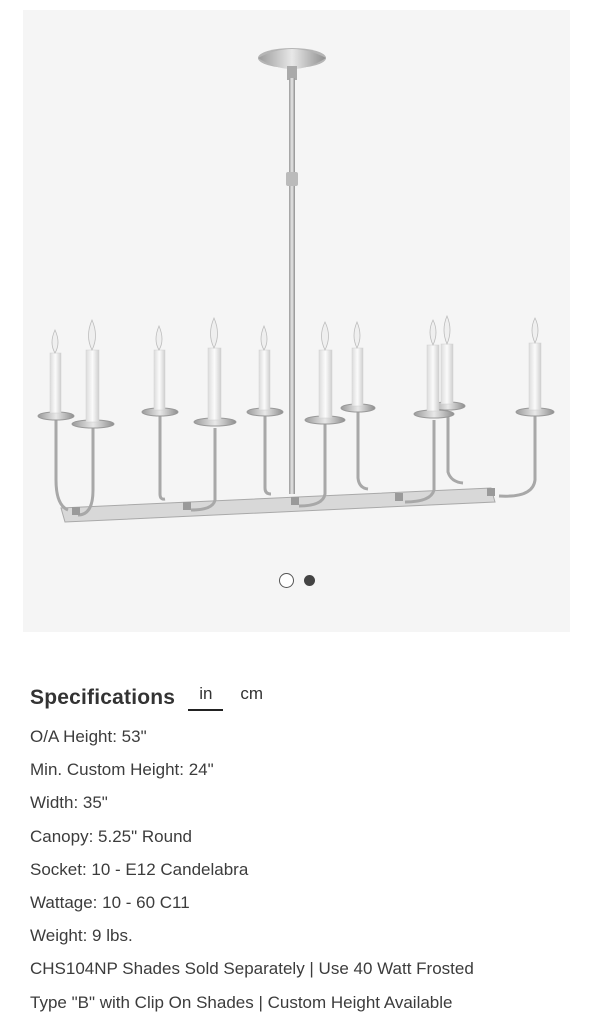 Image resolution: width=593 pixels, height=1024 pixels. Describe the element at coordinates (205, 697) in the screenshot. I see `unit-tab-in: in` at that location.